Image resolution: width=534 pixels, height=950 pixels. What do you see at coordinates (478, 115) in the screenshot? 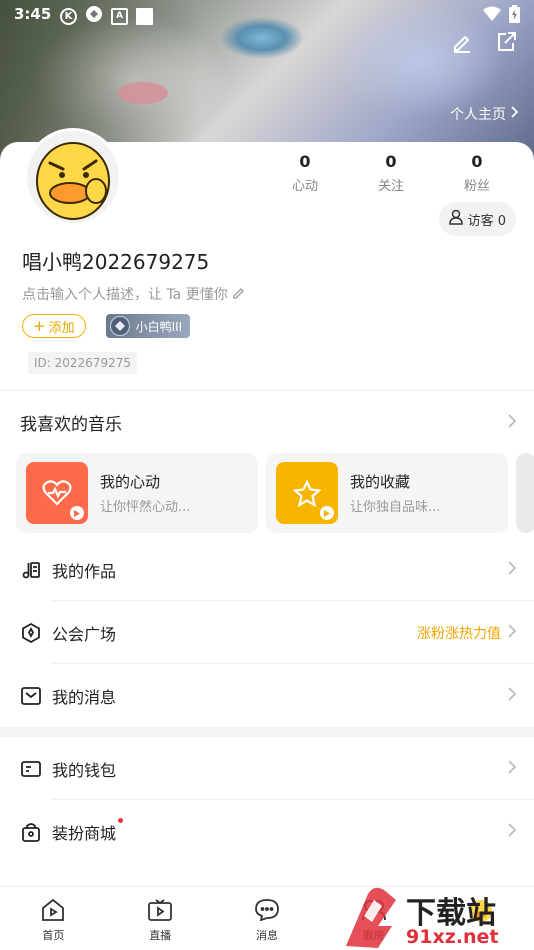
I see `homepage-label: 个人主页` at bounding box center [478, 115].